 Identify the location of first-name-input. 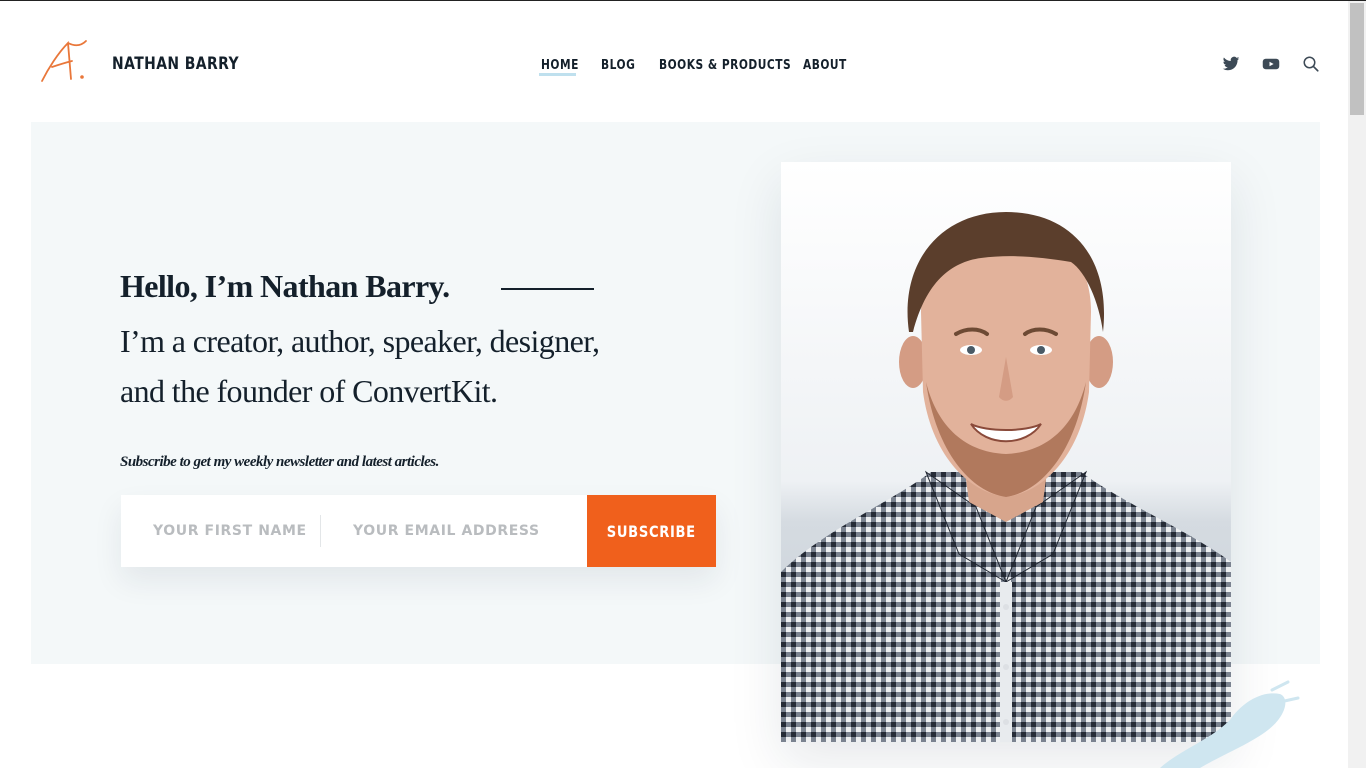
(220, 531).